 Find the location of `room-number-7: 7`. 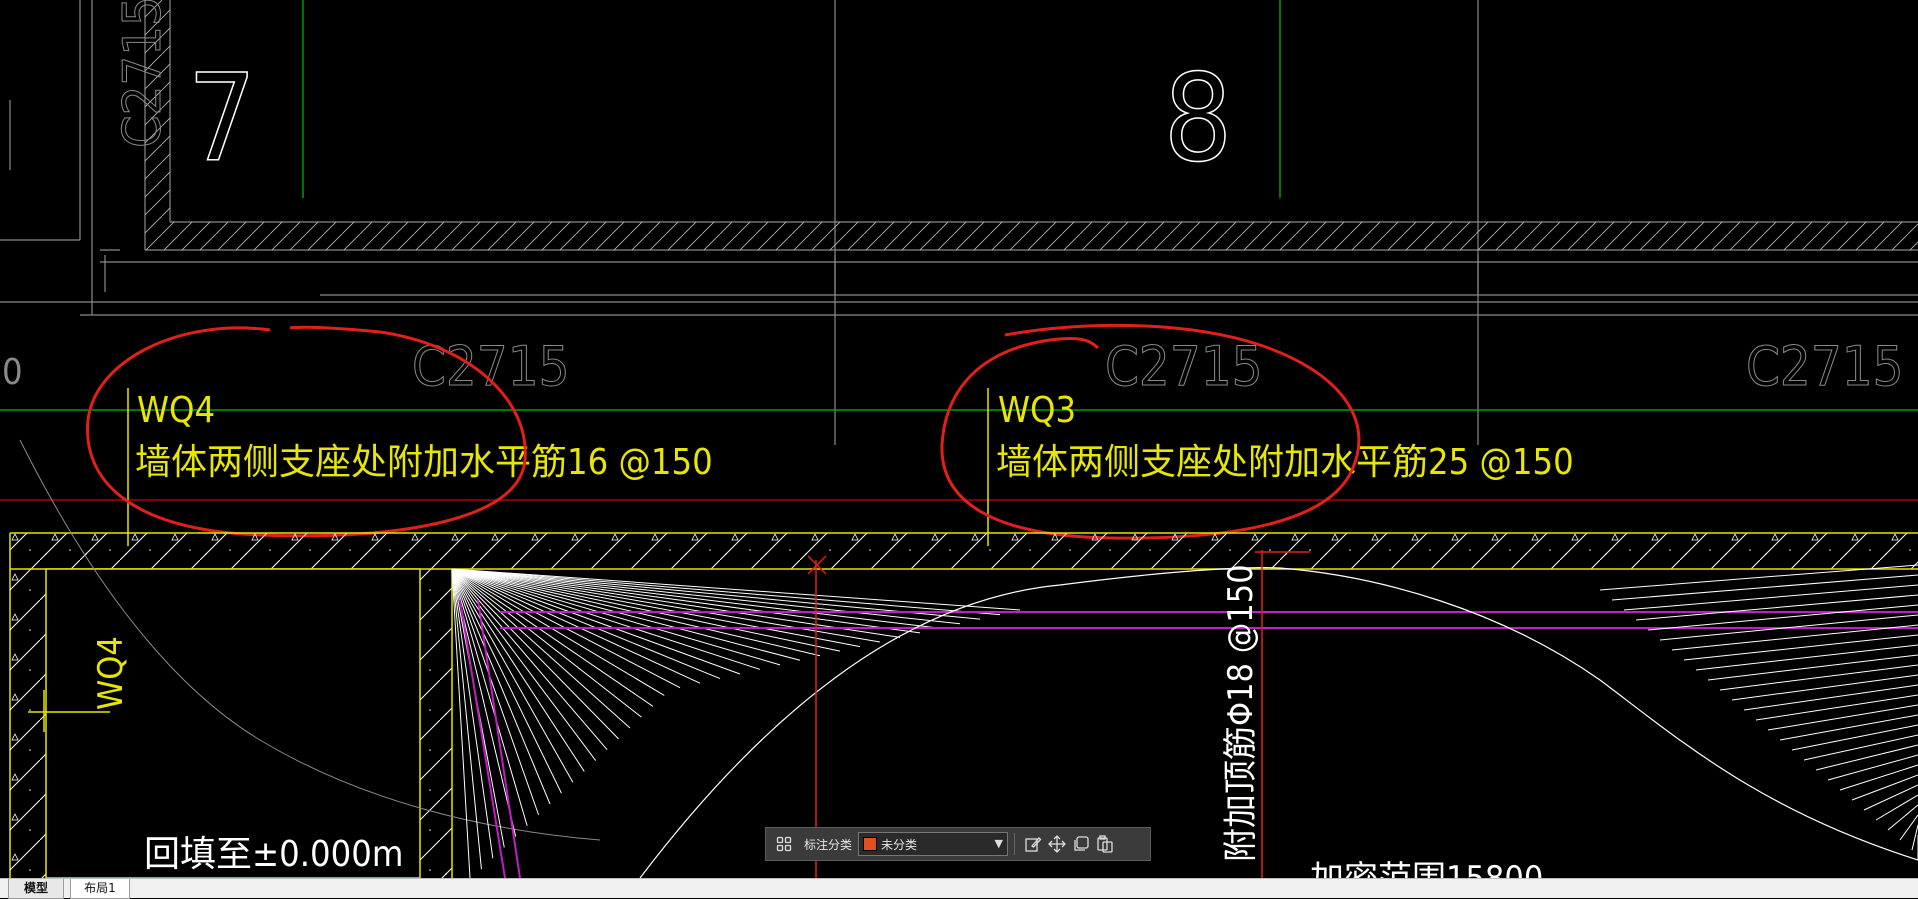

room-number-7: 7 is located at coordinates (222, 119).